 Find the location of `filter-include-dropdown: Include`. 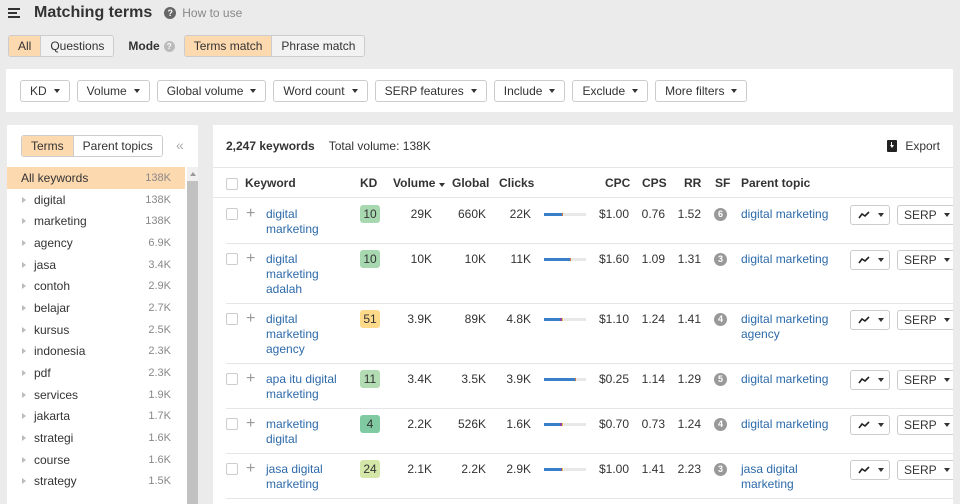

filter-include-dropdown: Include is located at coordinates (529, 90).